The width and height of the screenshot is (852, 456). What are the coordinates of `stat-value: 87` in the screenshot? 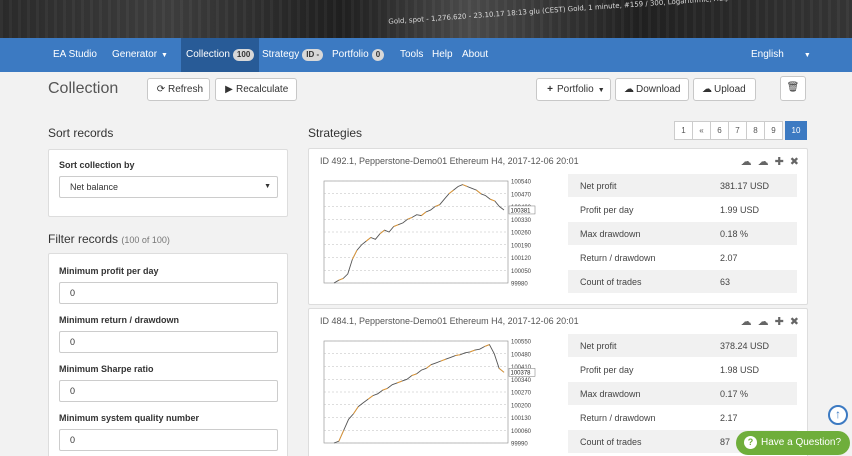 It's located at (725, 442).